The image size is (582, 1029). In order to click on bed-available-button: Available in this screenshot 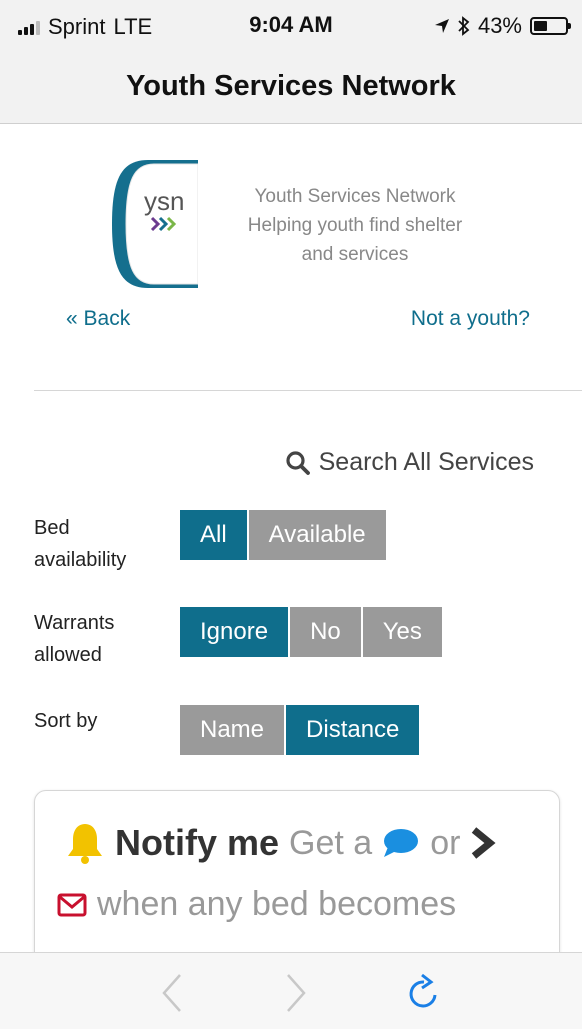, I will do `click(317, 535)`.